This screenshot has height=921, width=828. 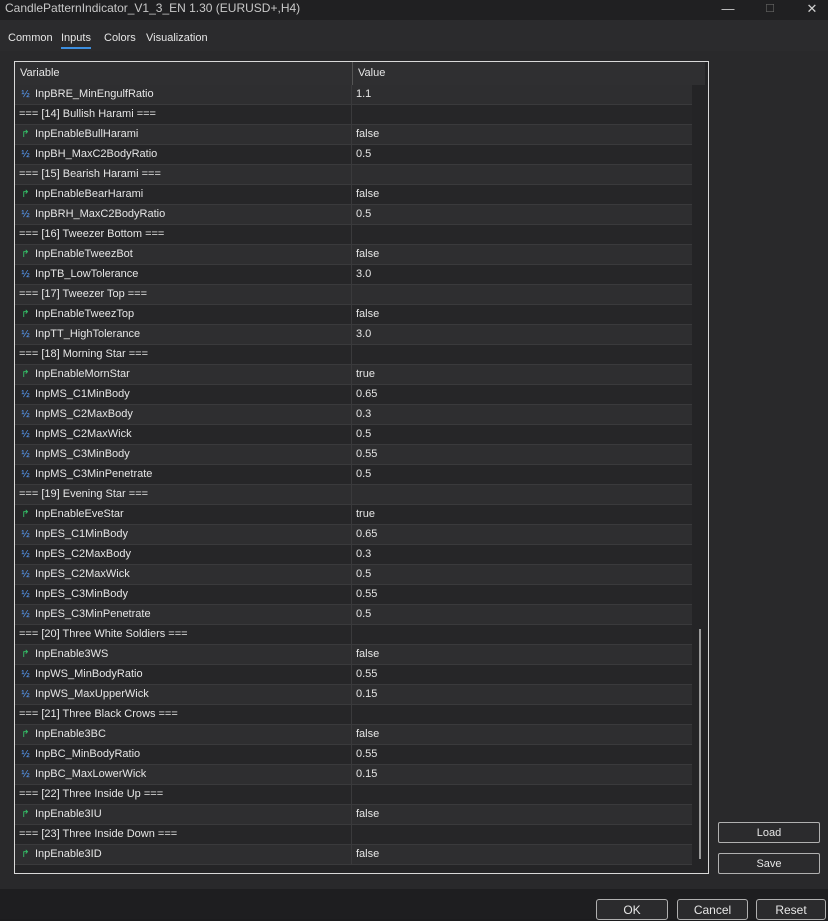 What do you see at coordinates (183, 754) in the screenshot?
I see `variable-cell: ½ InpBC_MinBodyRatio` at bounding box center [183, 754].